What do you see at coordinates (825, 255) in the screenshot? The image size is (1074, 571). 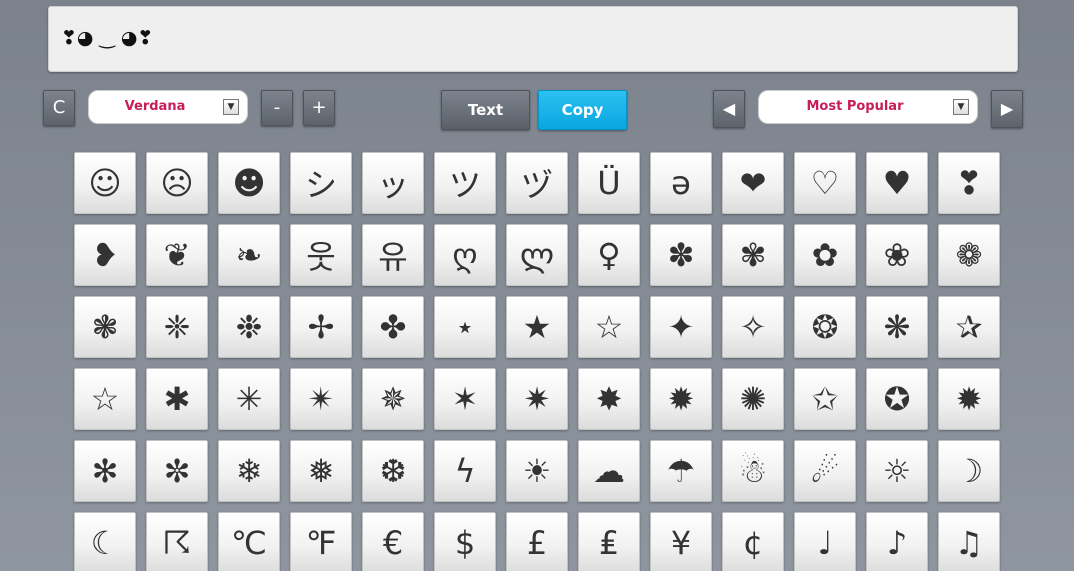 I see `symbol-key: ✿` at bounding box center [825, 255].